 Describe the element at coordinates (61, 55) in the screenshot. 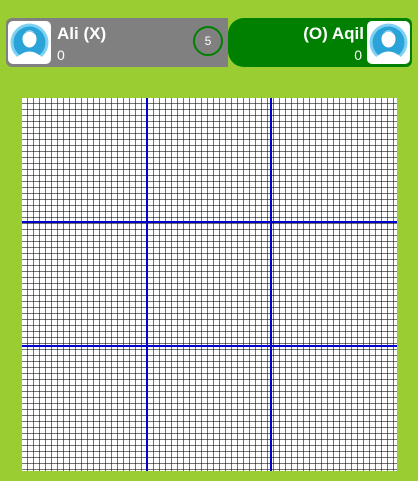

I see `player-x-score: 0` at that location.